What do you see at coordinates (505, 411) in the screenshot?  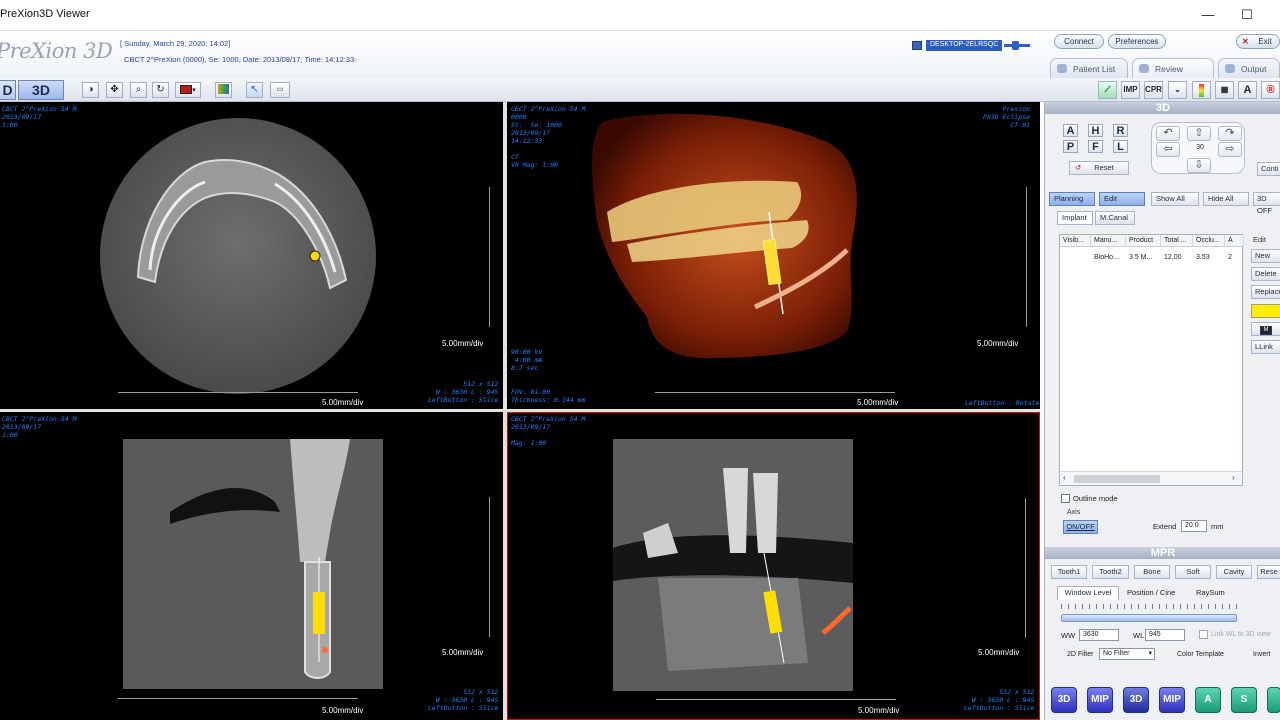 I see `viewport-splitter-vertical` at bounding box center [505, 411].